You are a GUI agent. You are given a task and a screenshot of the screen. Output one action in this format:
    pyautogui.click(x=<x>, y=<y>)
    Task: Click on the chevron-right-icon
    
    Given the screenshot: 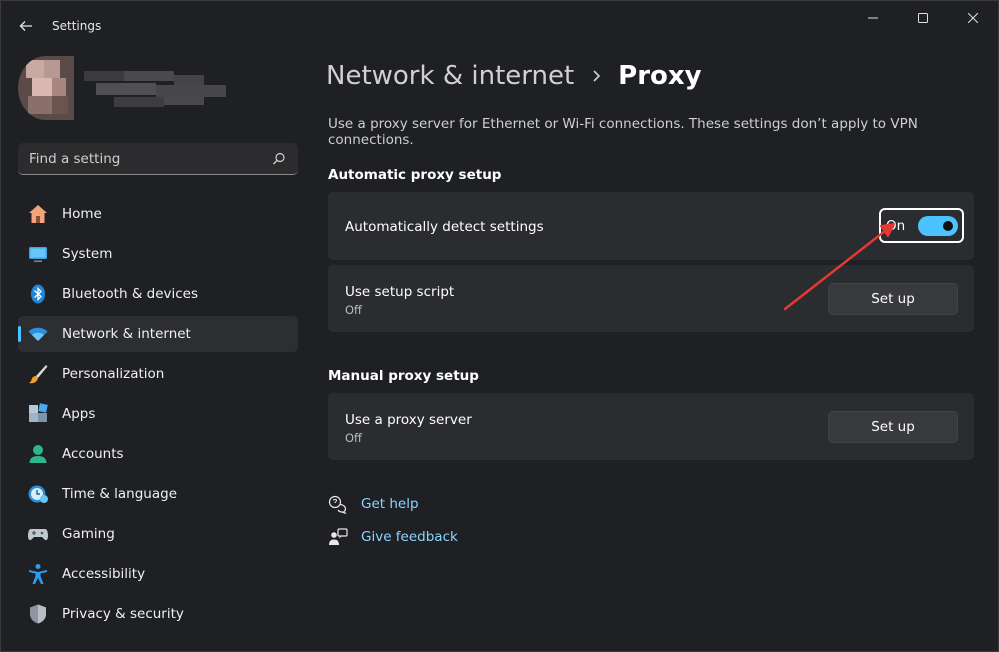 What is the action you would take?
    pyautogui.click(x=597, y=76)
    